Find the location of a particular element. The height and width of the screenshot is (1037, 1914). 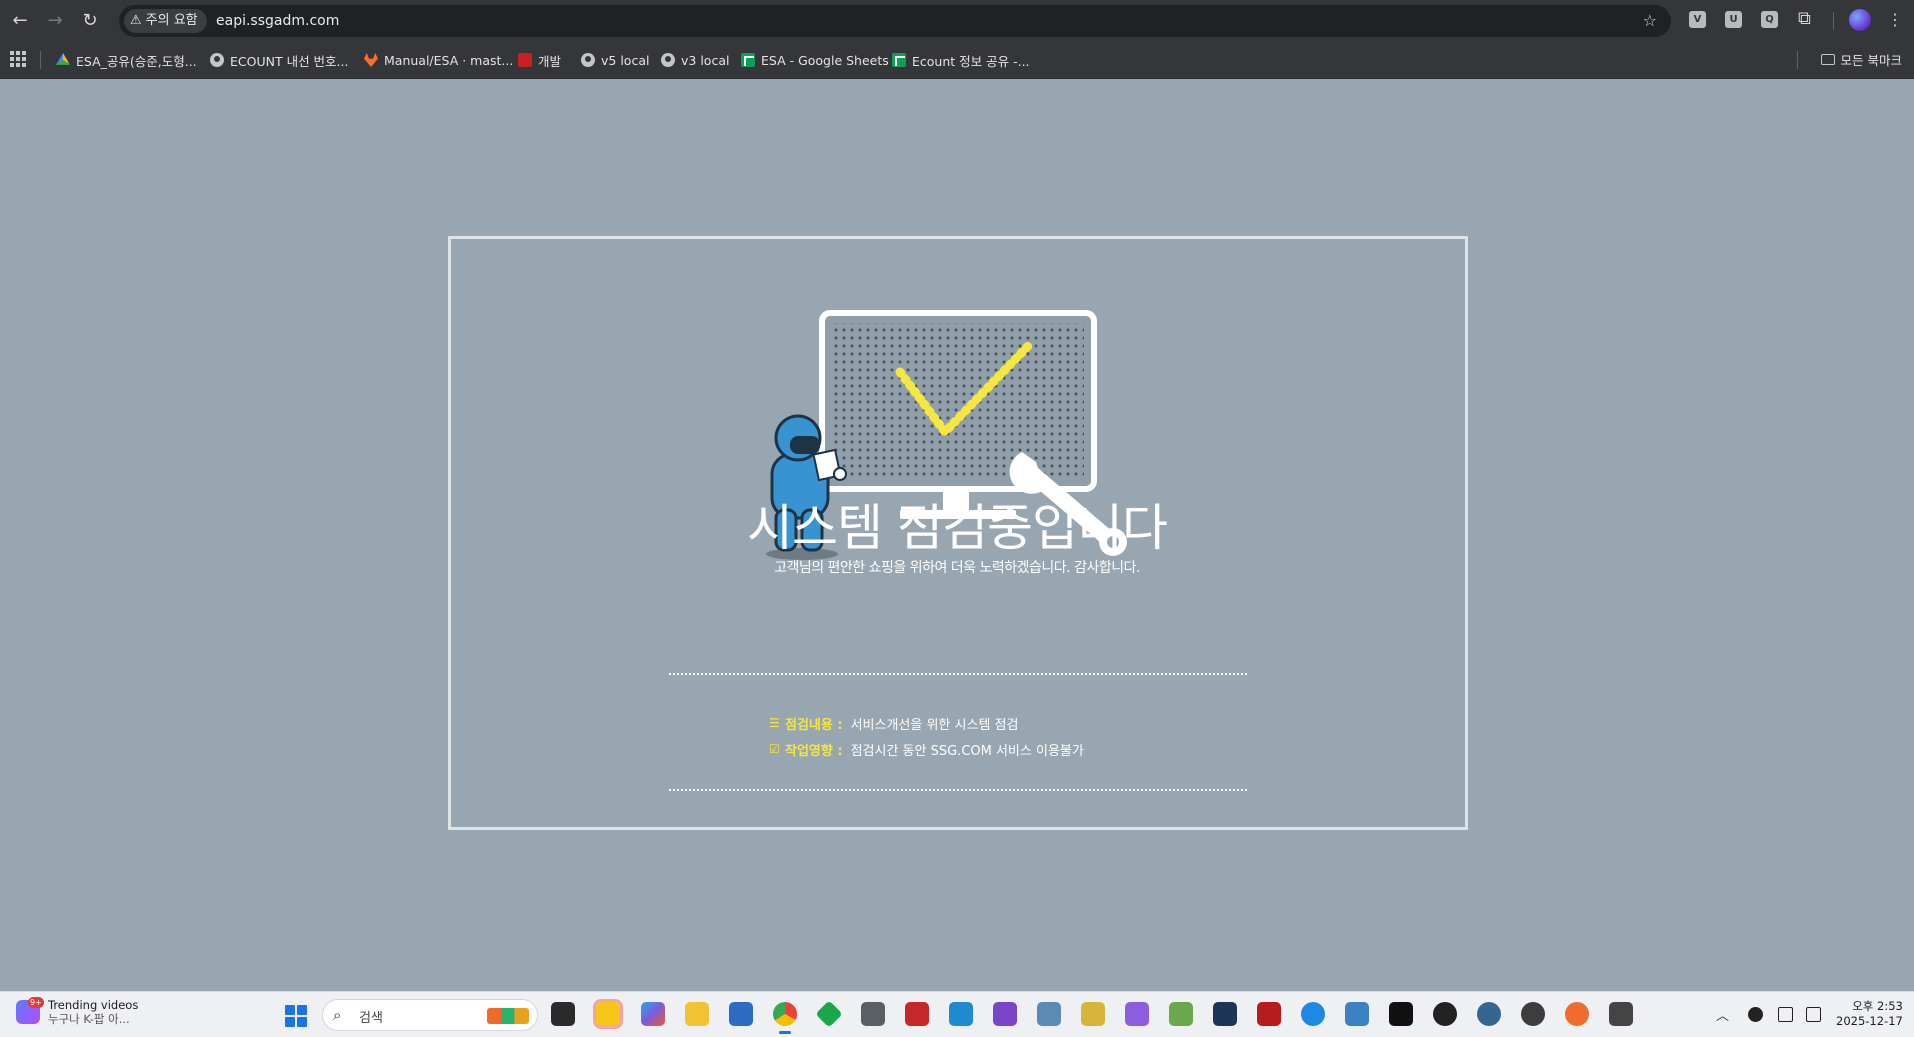

list-icon: ☰ is located at coordinates (774, 723).